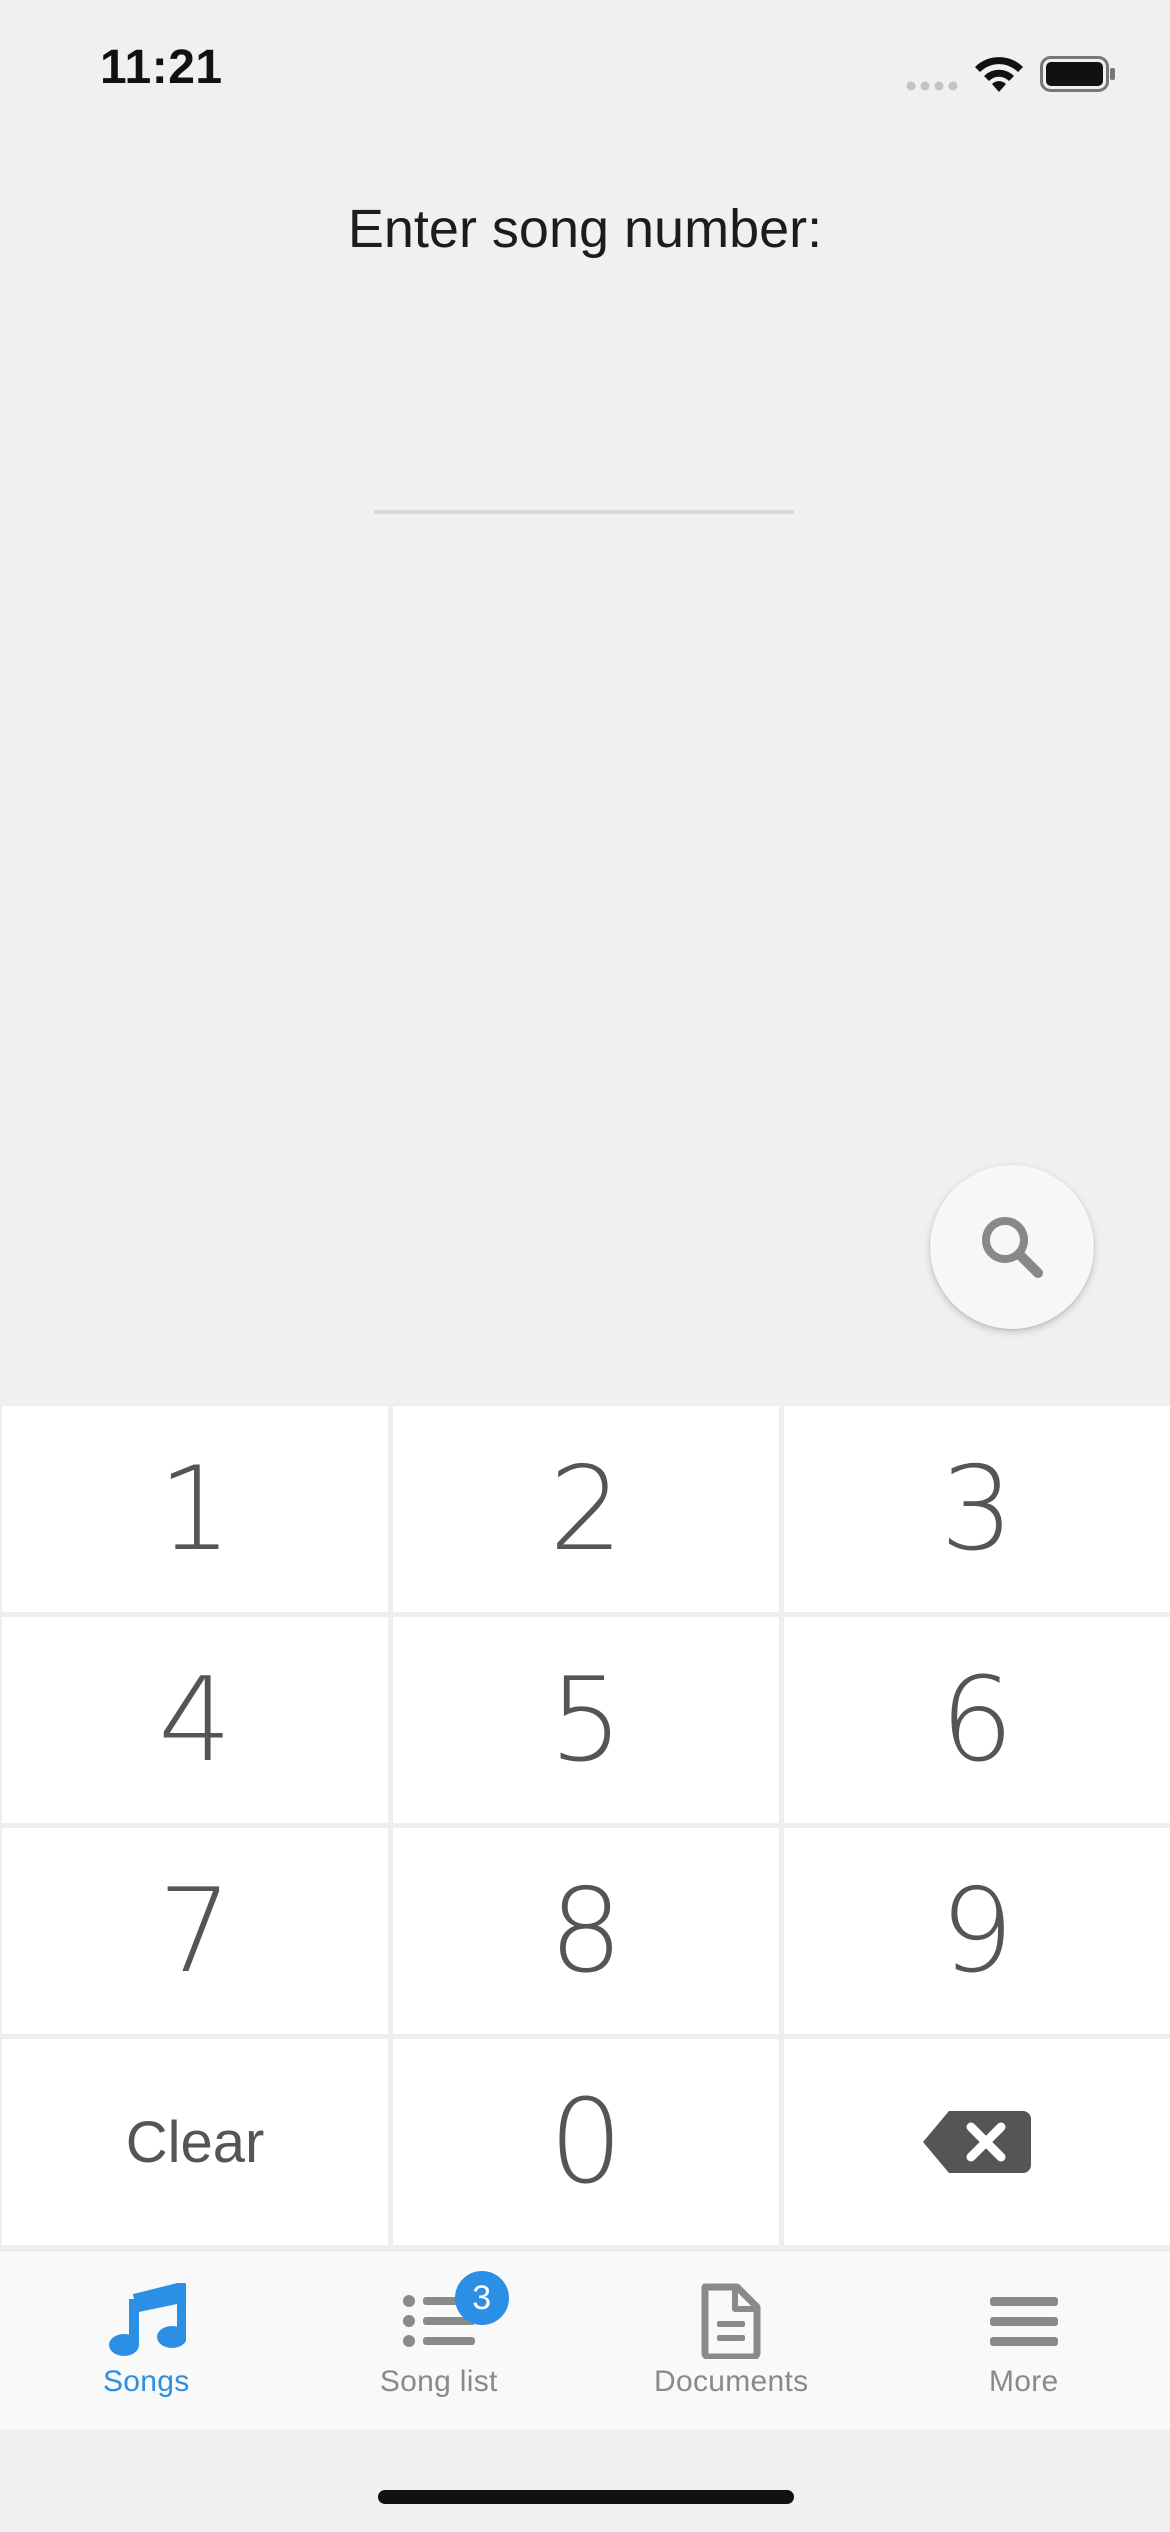  What do you see at coordinates (731, 2381) in the screenshot?
I see `tab-documents-label: Documents` at bounding box center [731, 2381].